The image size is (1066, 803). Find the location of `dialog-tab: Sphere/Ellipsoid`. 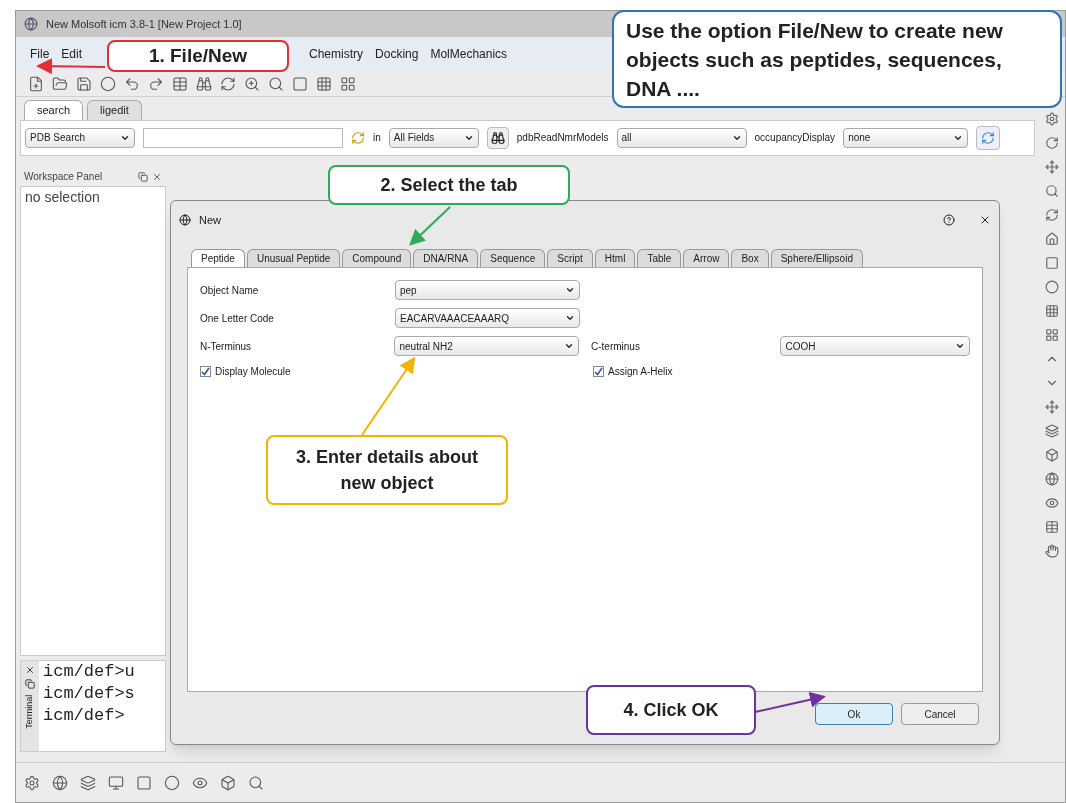

dialog-tab: Sphere/Ellipsoid is located at coordinates (816, 258).